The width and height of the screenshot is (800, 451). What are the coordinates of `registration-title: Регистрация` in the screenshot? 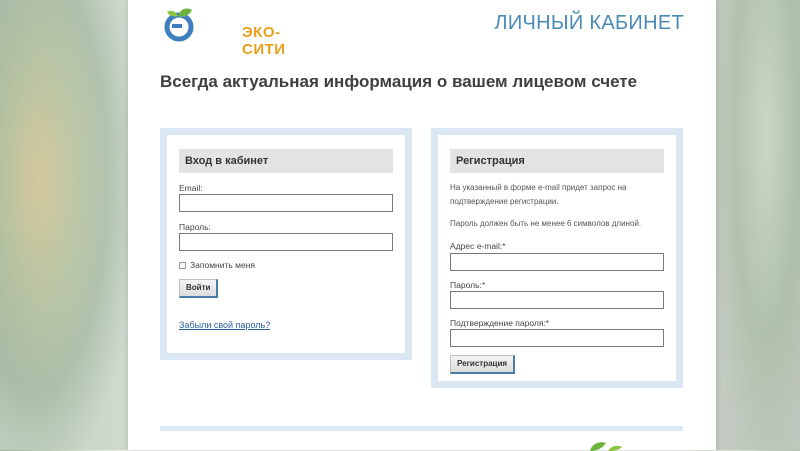 It's located at (557, 161).